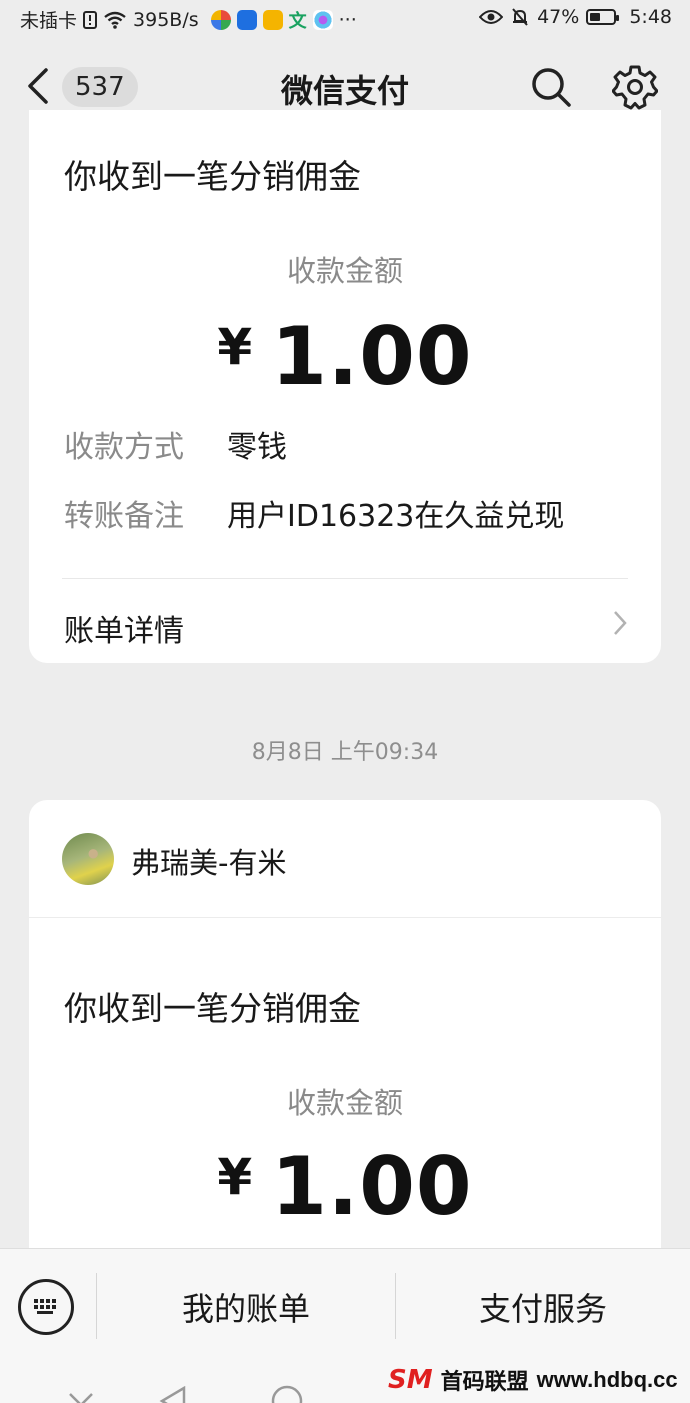 The width and height of the screenshot is (690, 1403). Describe the element at coordinates (344, 91) in the screenshot. I see `page-title: 微信支付` at that location.